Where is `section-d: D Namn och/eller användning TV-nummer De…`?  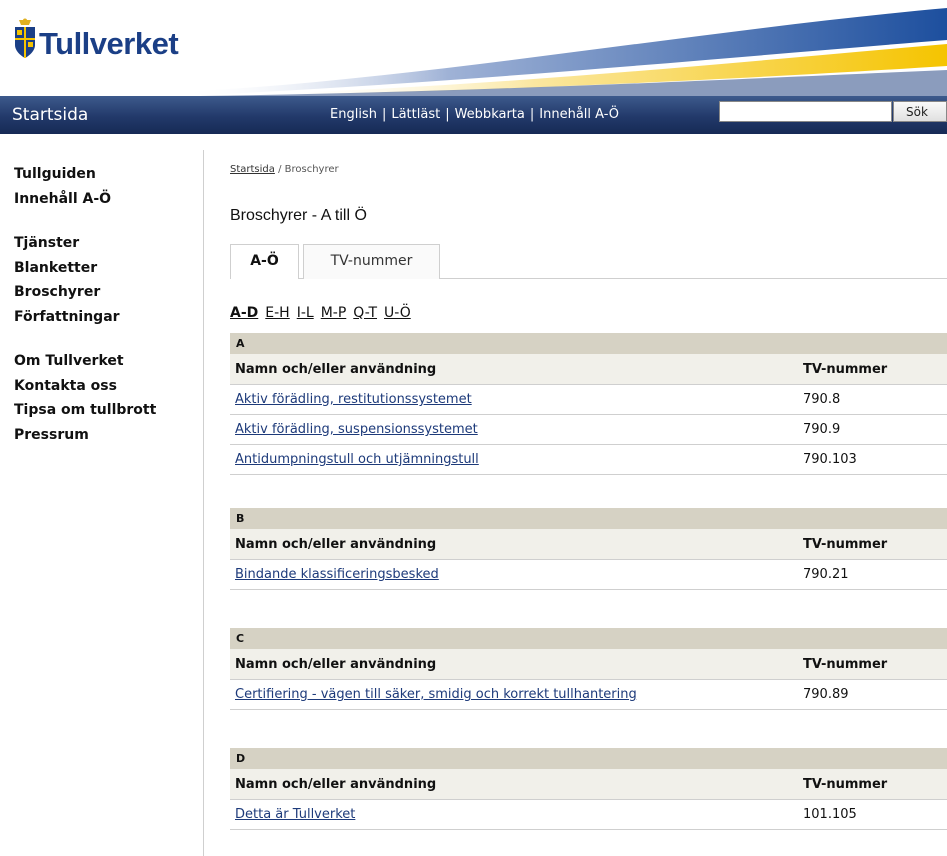 section-d: D Namn och/eller användning TV-nummer De… is located at coordinates (588, 789).